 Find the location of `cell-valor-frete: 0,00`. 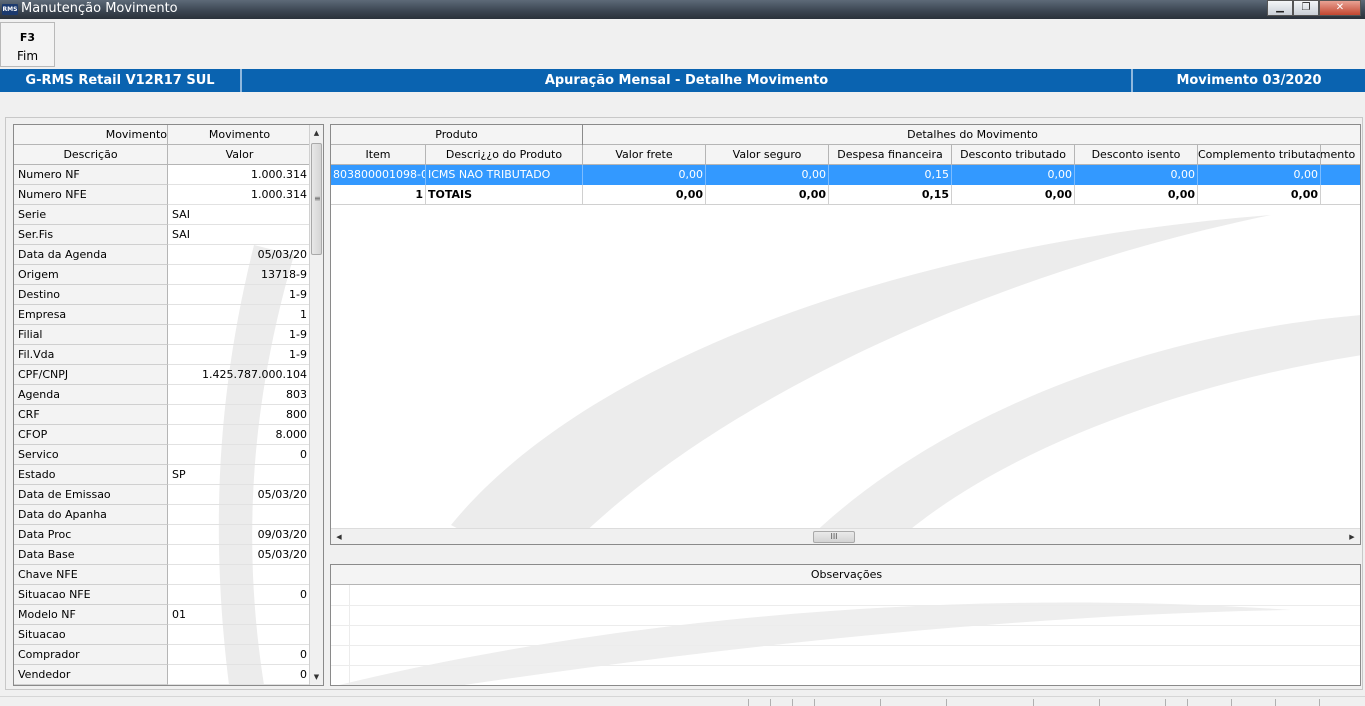

cell-valor-frete: 0,00 is located at coordinates (644, 175).